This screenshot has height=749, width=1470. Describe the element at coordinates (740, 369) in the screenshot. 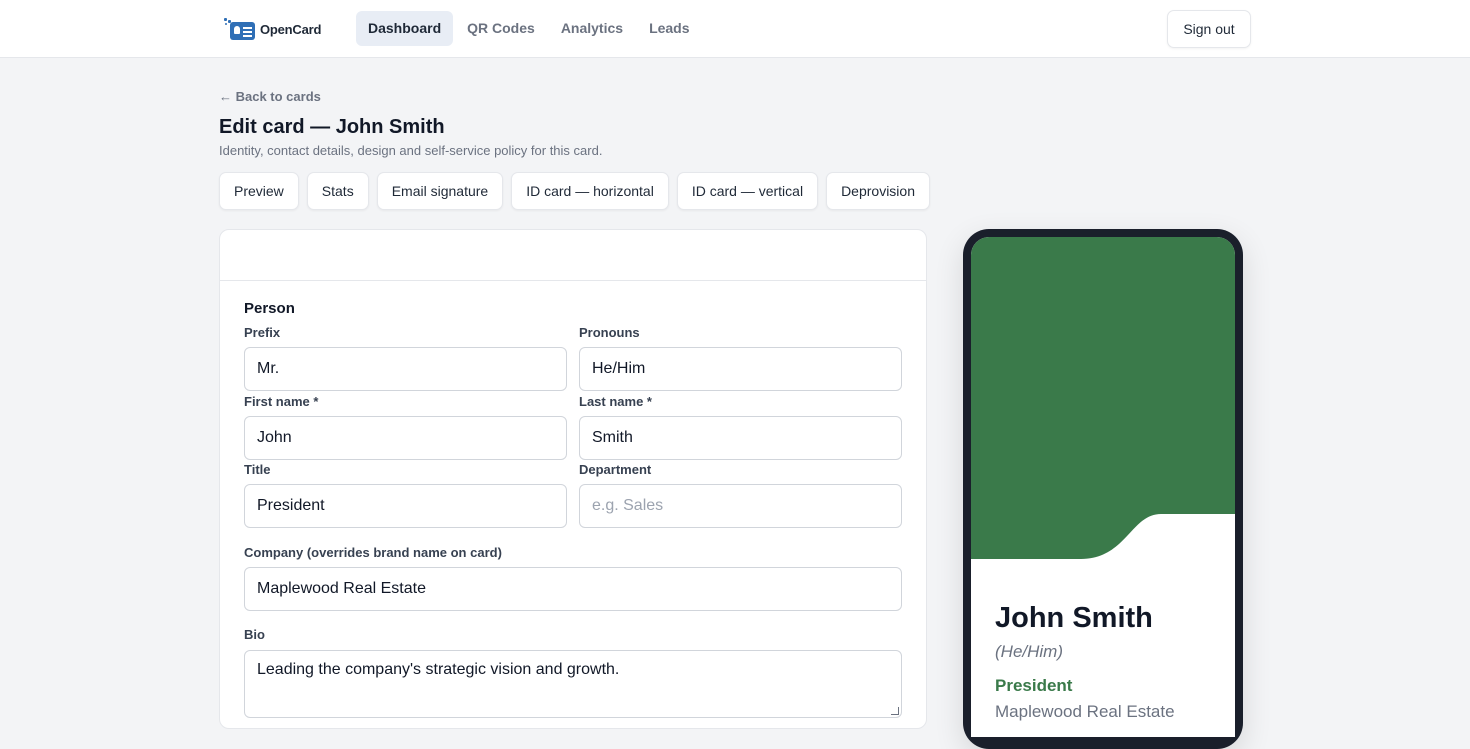

I see `pronouns-input: He/Him` at that location.